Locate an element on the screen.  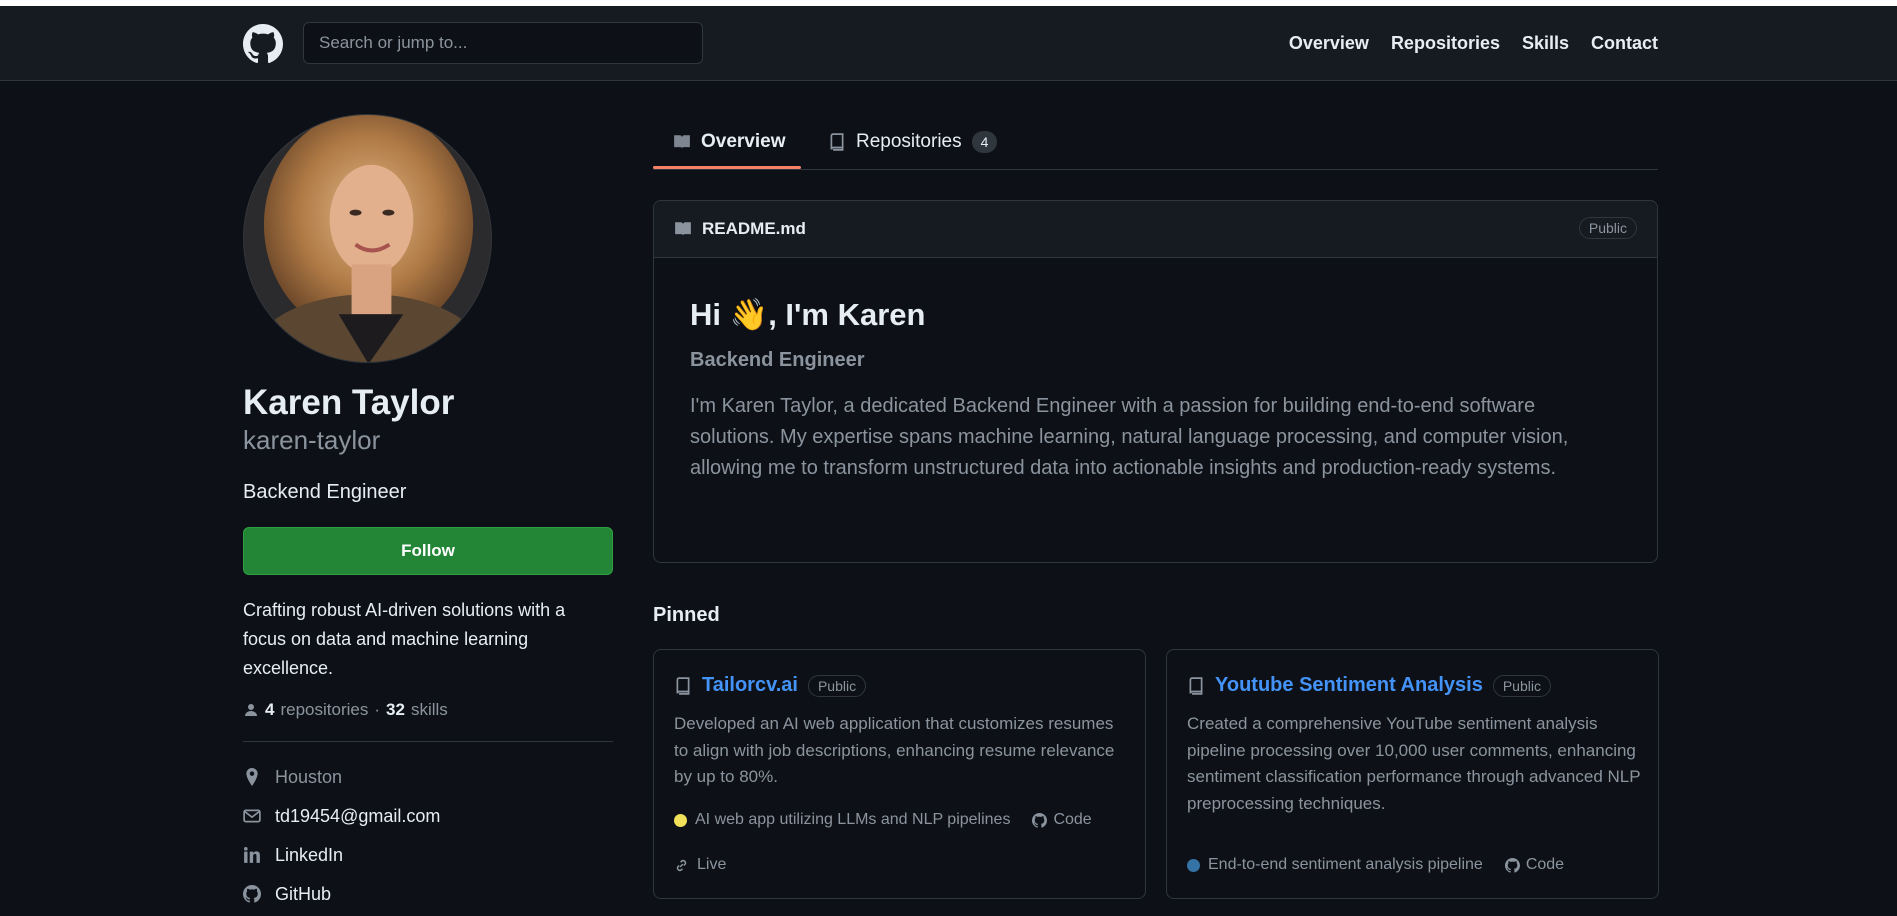
tab-overview: Overview is located at coordinates (729, 142).